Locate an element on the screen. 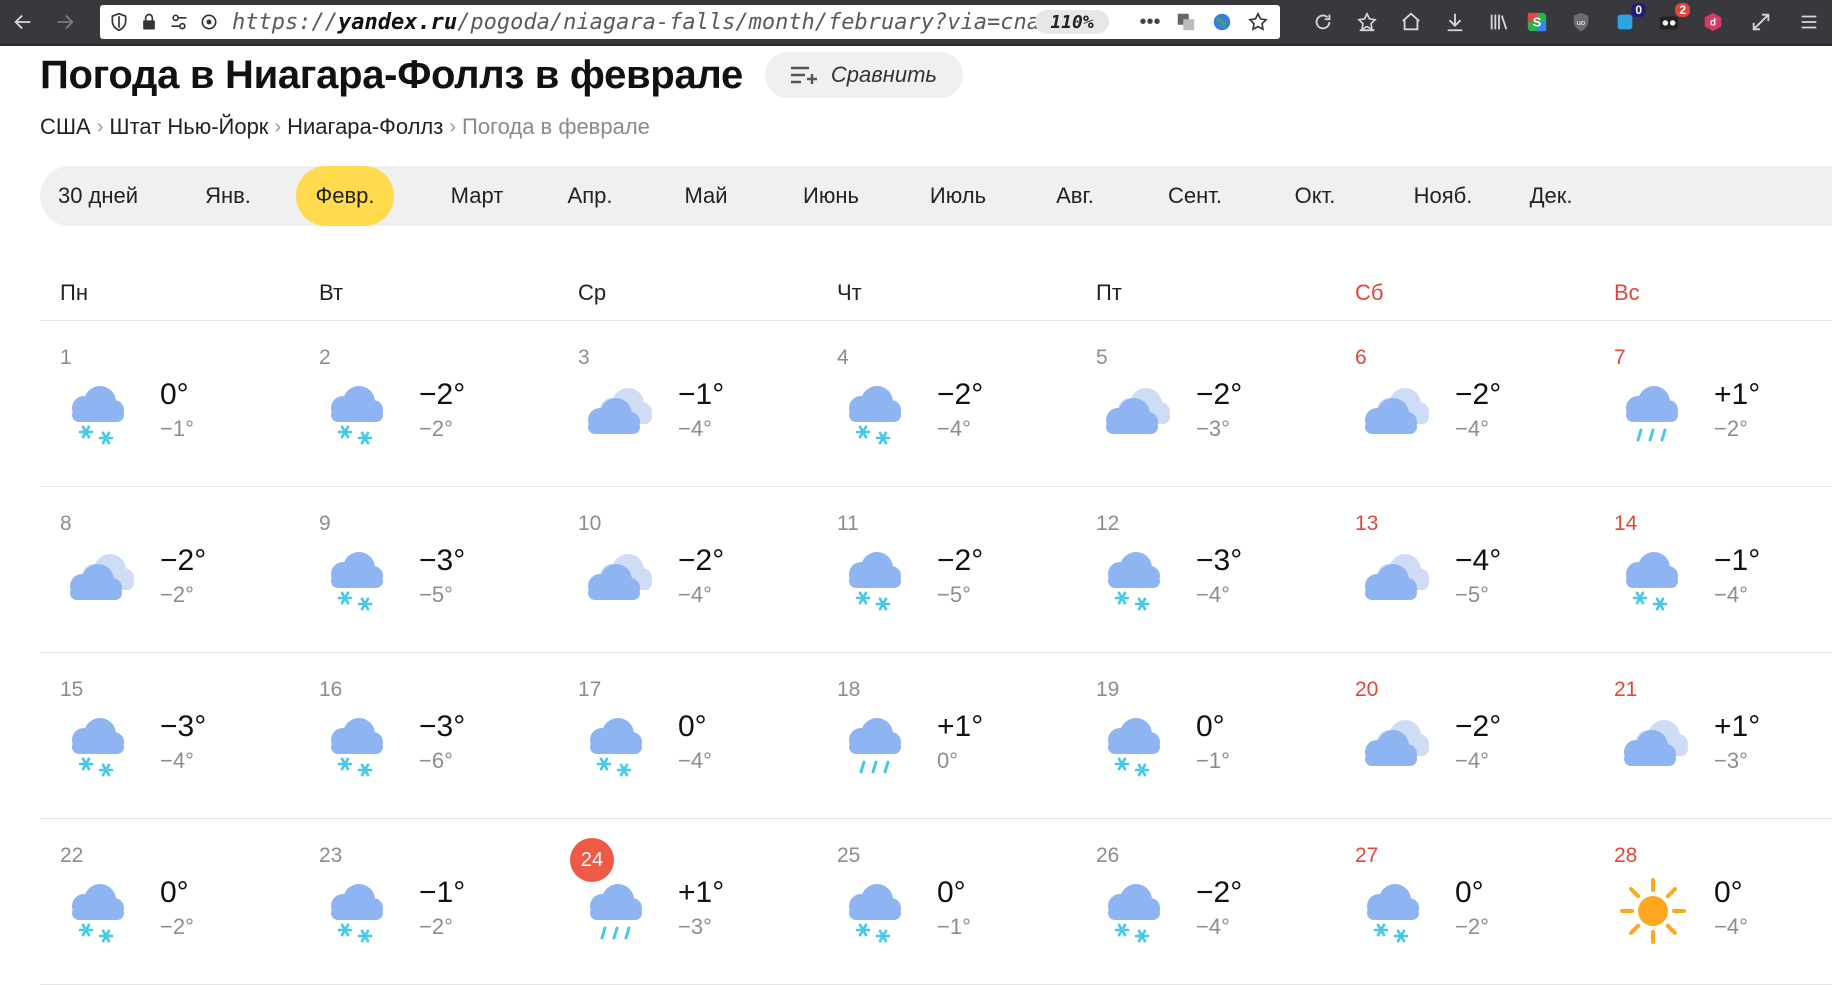  ublock-icon: uo is located at coordinates (1581, 22).